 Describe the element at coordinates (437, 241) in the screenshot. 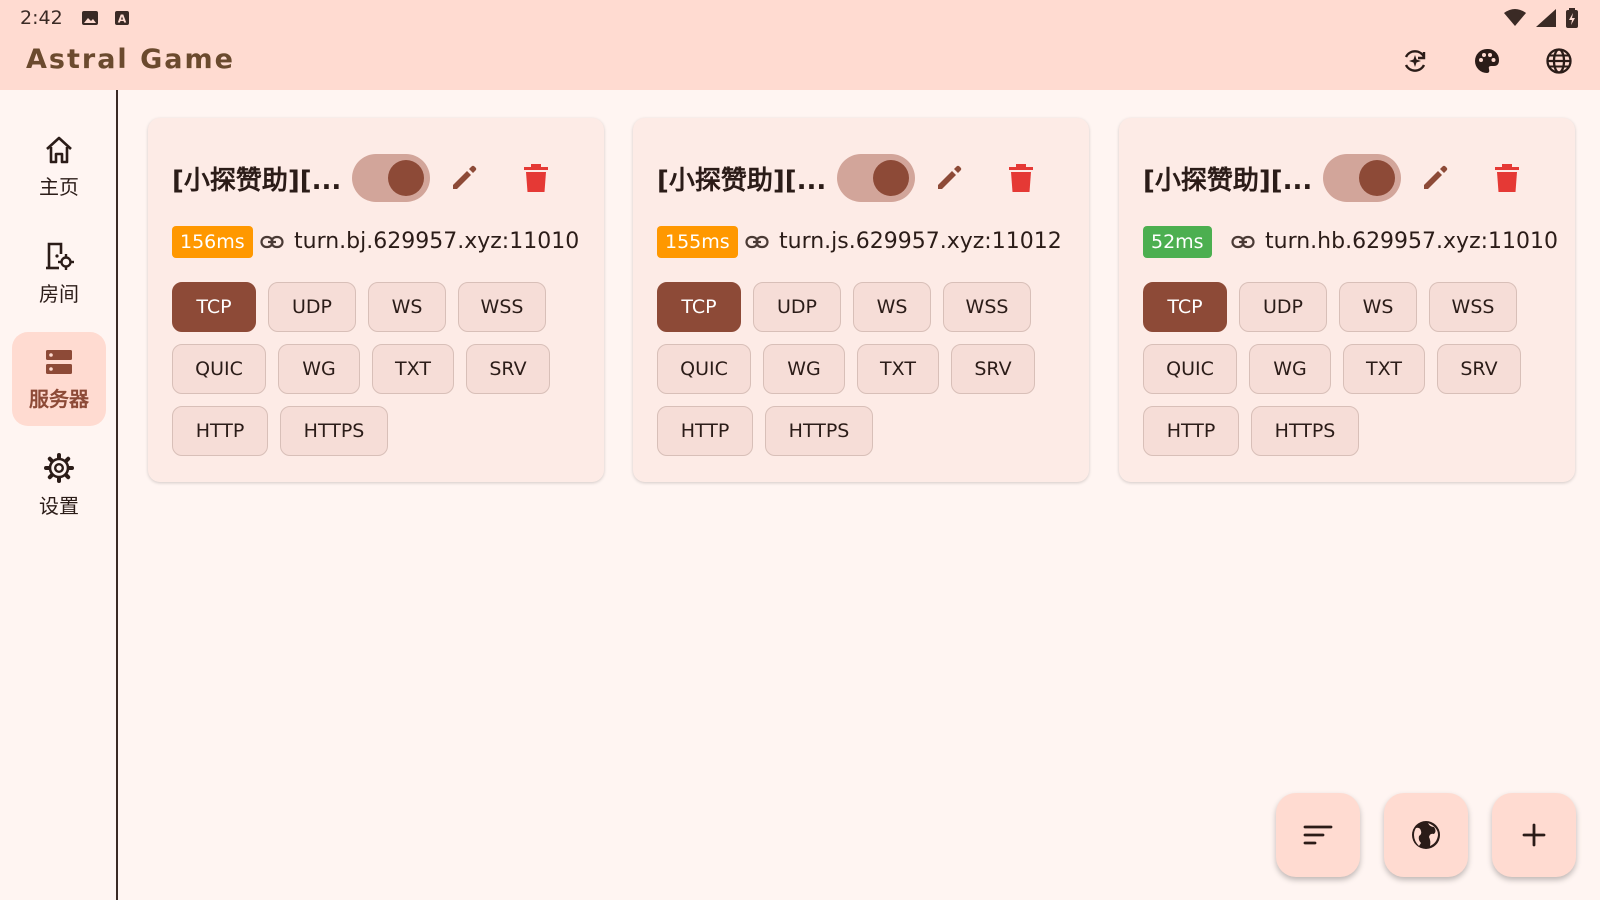

I see `server-host: turn.bj.629957.xyz:11010` at that location.